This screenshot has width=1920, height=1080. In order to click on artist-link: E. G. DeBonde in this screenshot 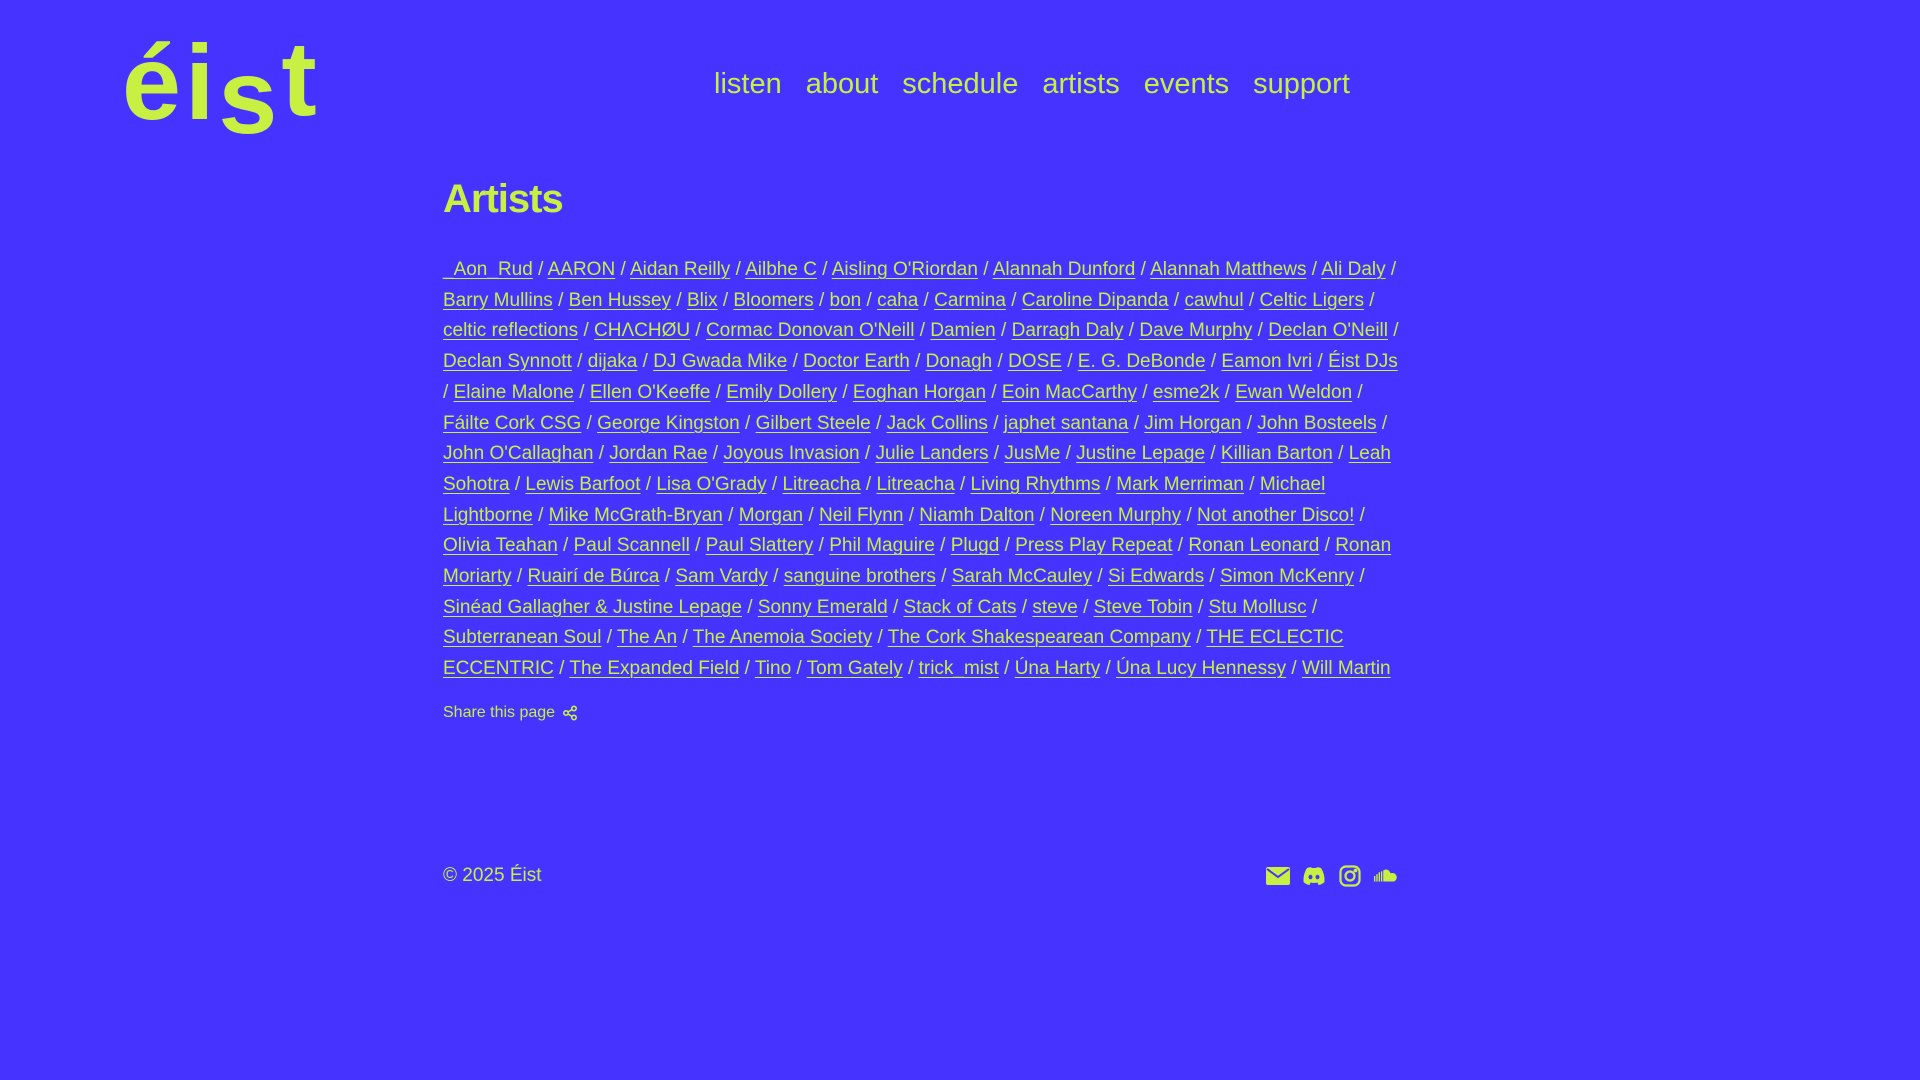, I will do `click(1142, 361)`.